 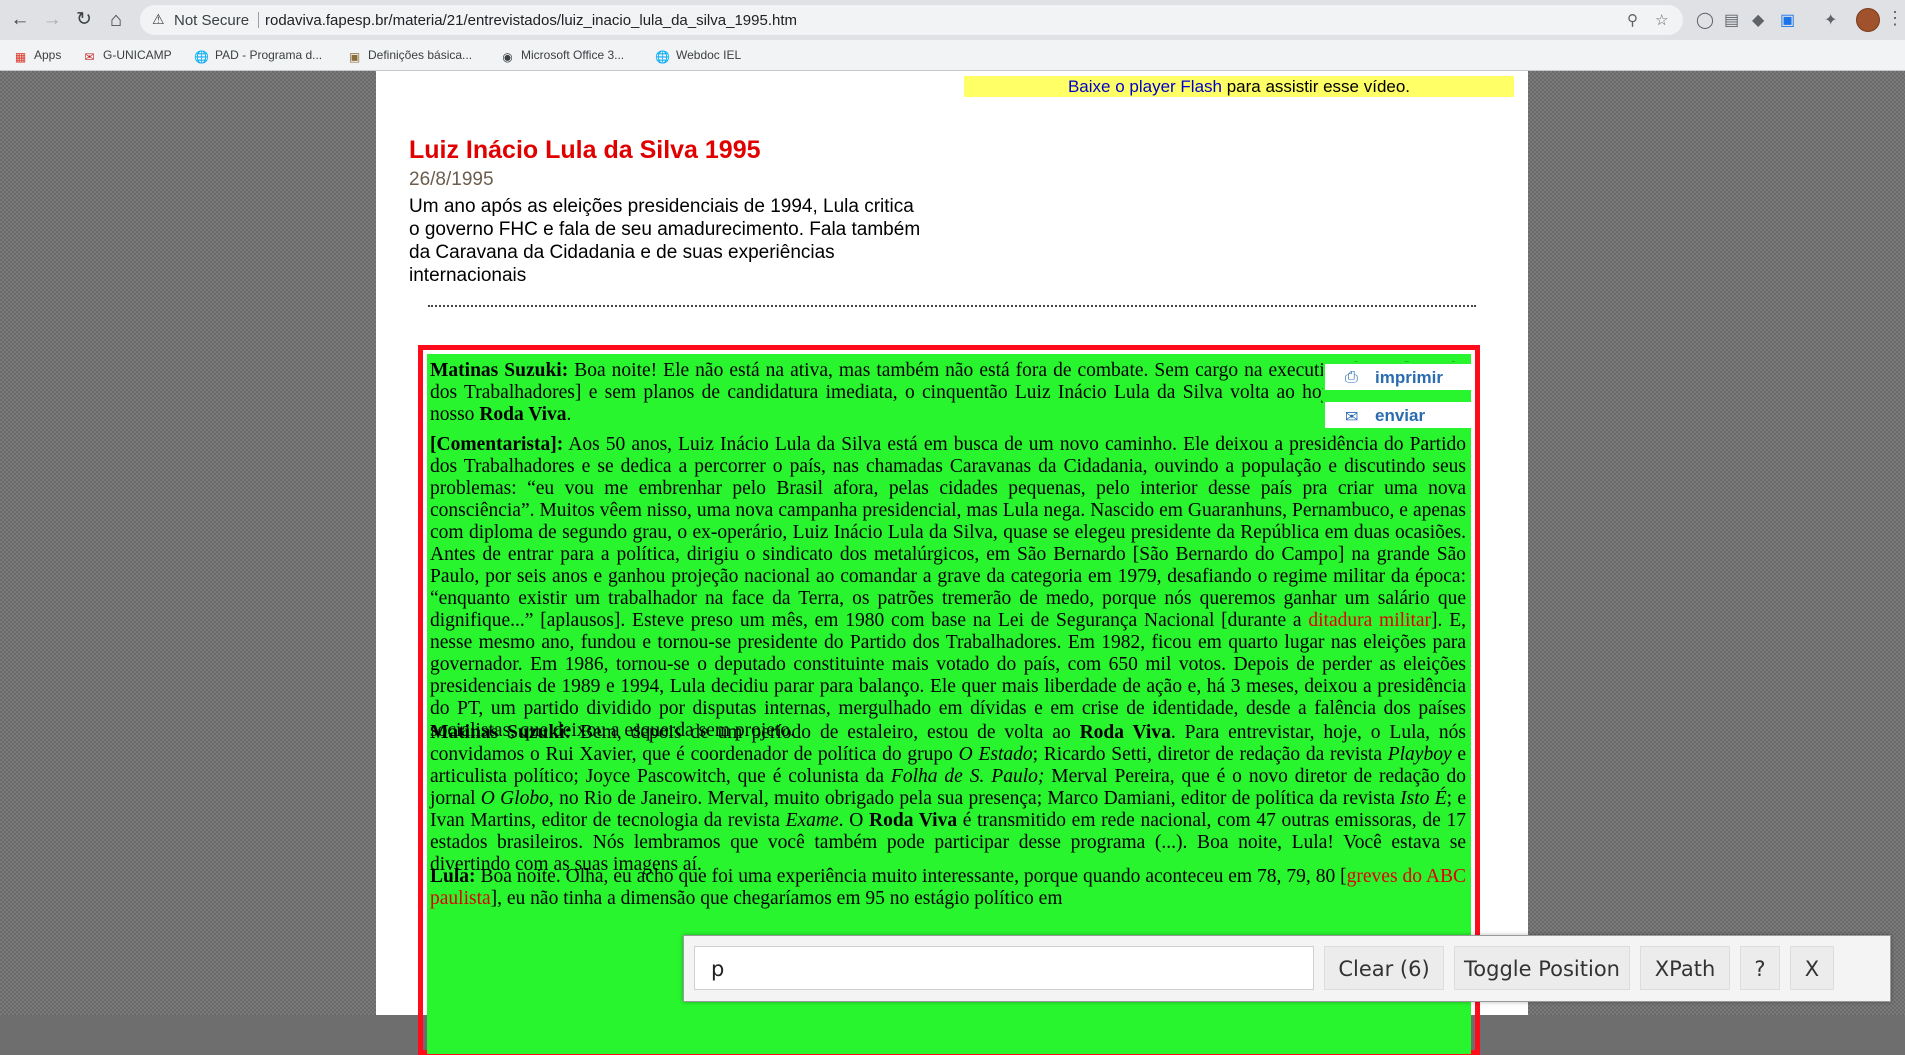 What do you see at coordinates (1731, 20) in the screenshot?
I see `reader-extension-icon: ▤` at bounding box center [1731, 20].